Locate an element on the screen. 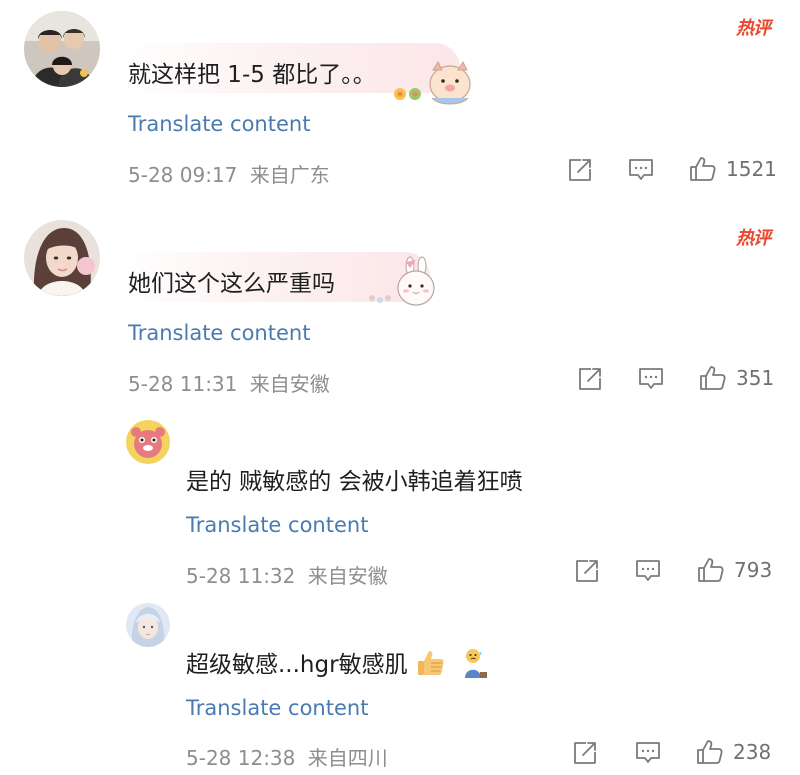 This screenshot has width=800, height=775. like-button: 793 is located at coordinates (734, 570).